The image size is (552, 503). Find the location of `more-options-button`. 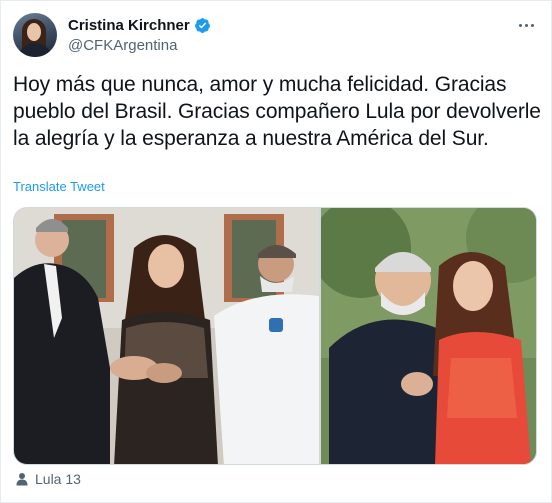

more-options-button is located at coordinates (526, 25).